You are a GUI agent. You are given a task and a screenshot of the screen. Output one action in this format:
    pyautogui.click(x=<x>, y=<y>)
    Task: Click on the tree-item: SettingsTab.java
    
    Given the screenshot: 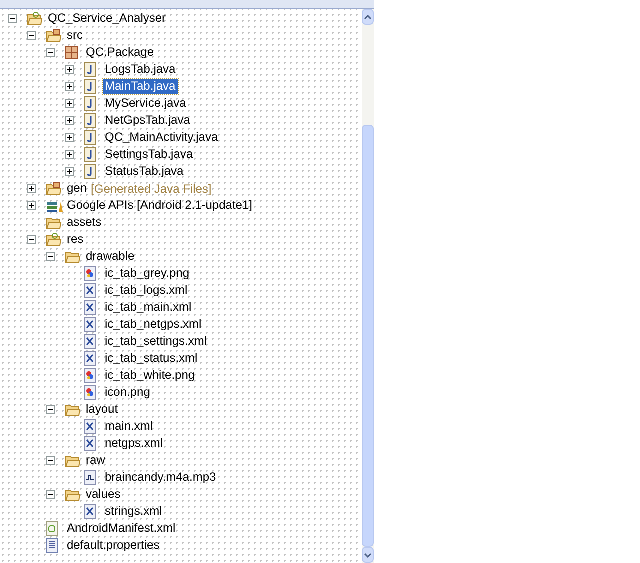 What is the action you would take?
    pyautogui.click(x=149, y=154)
    